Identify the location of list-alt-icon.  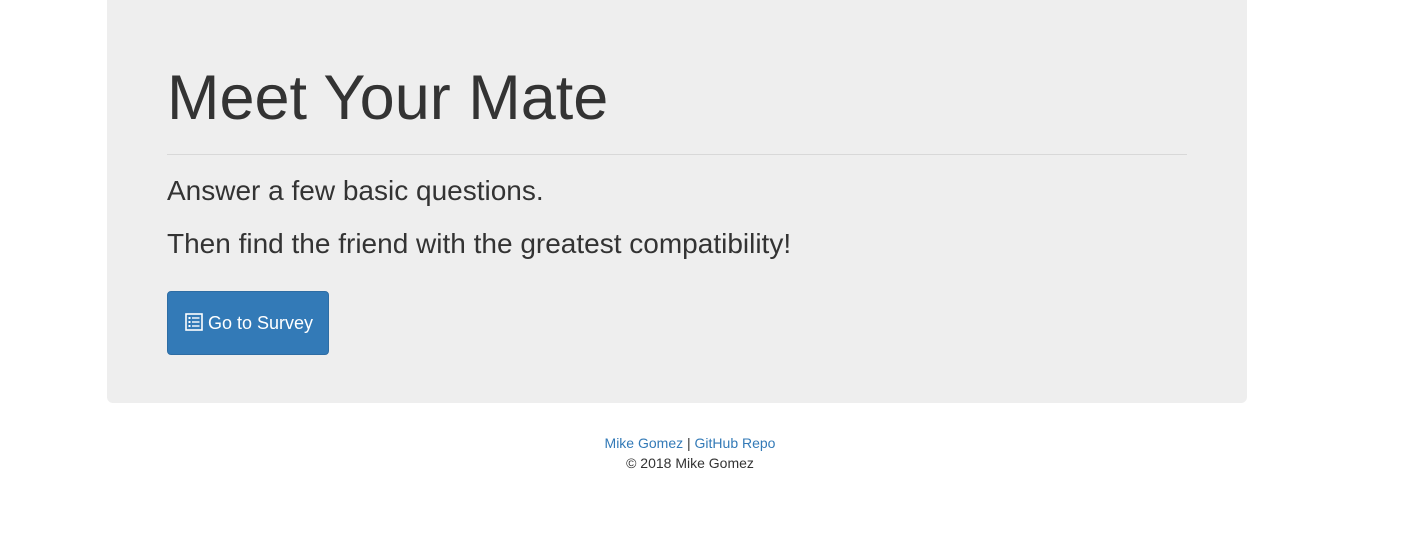
(194, 321).